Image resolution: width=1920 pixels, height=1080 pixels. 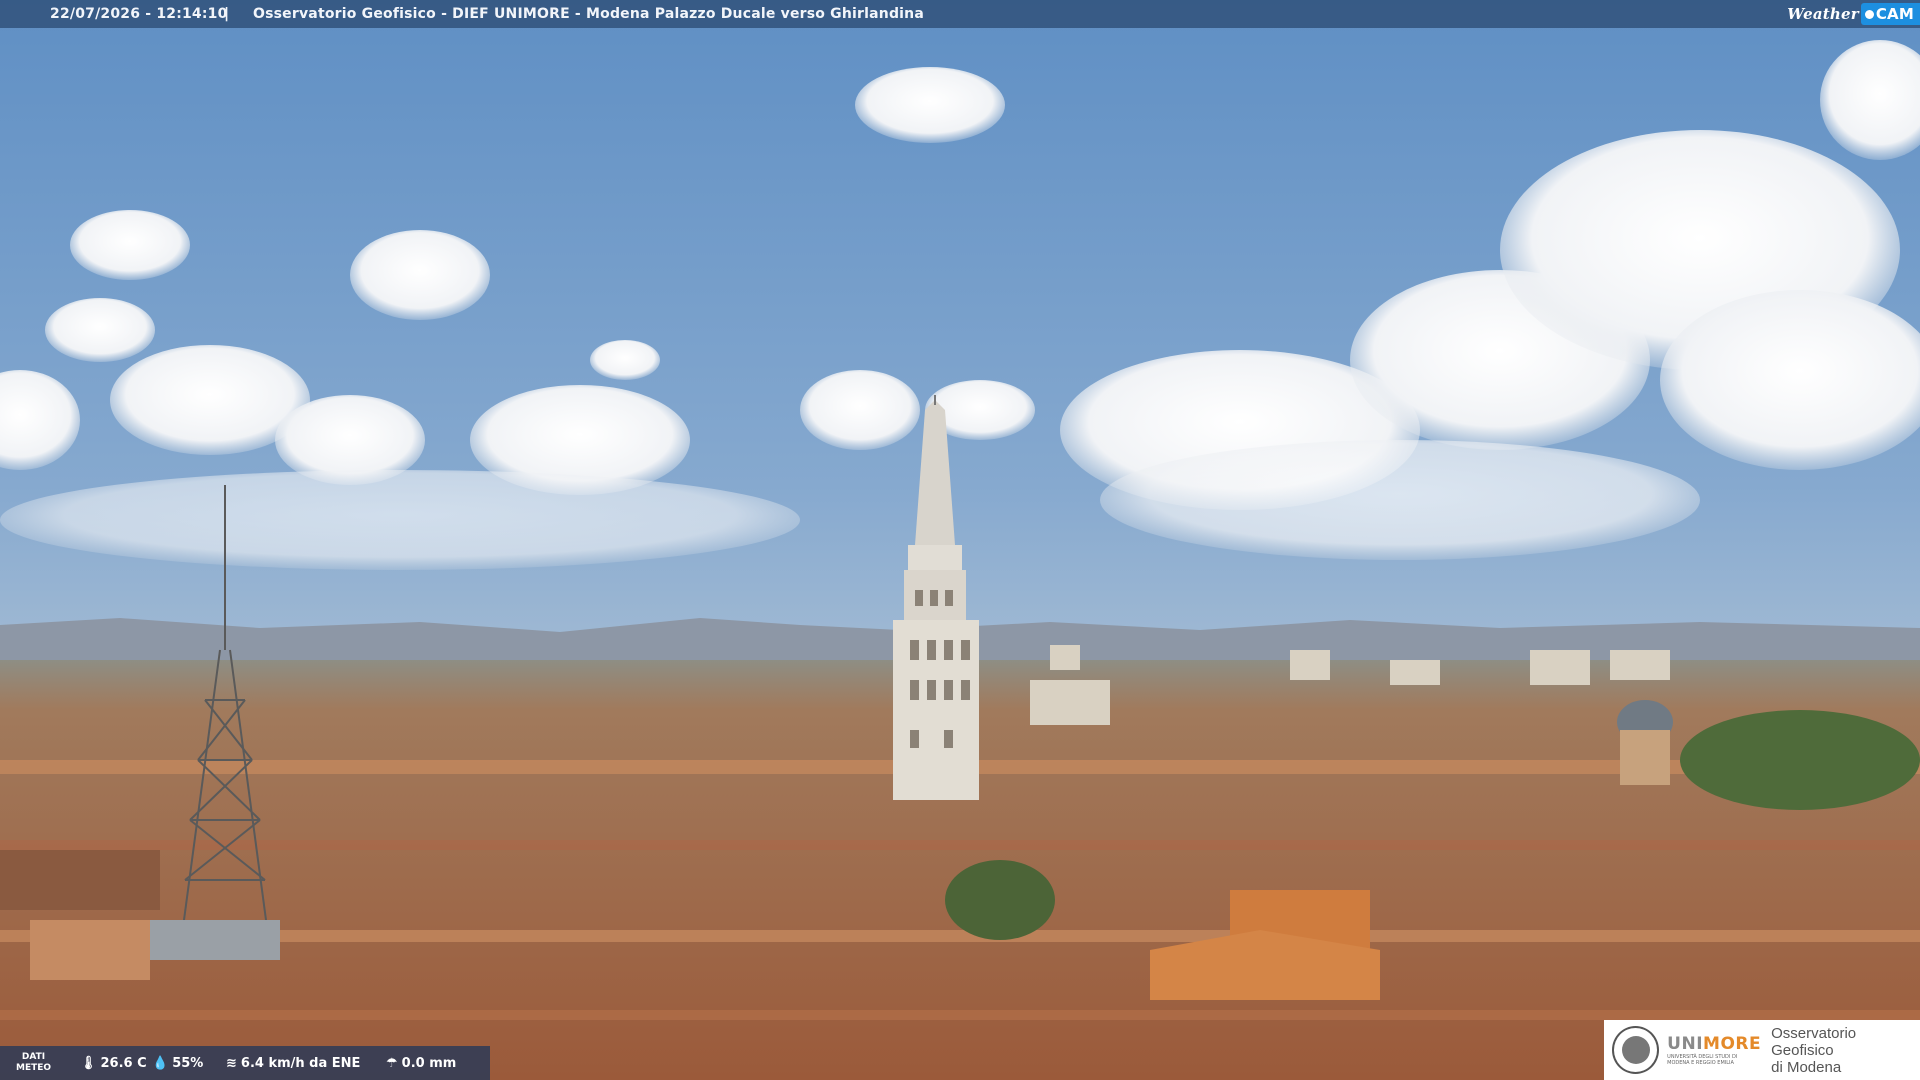 I want to click on humidity-drop-icon: 💧, so click(x=160, y=1063).